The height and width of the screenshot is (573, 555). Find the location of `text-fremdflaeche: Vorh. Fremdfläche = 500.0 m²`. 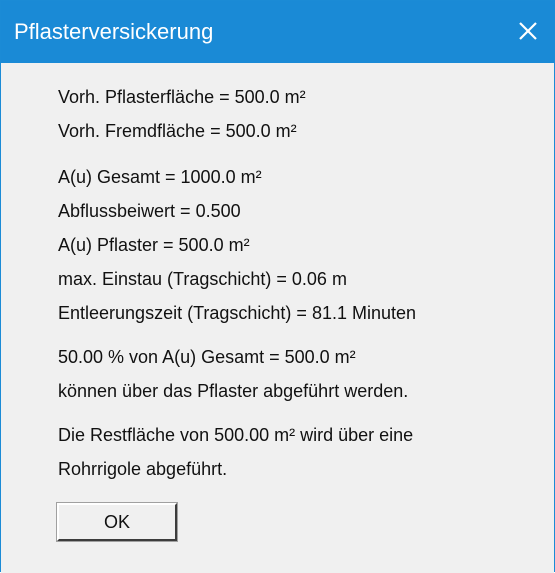

text-fremdflaeche: Vorh. Fremdfläche = 500.0 m² is located at coordinates (177, 131).